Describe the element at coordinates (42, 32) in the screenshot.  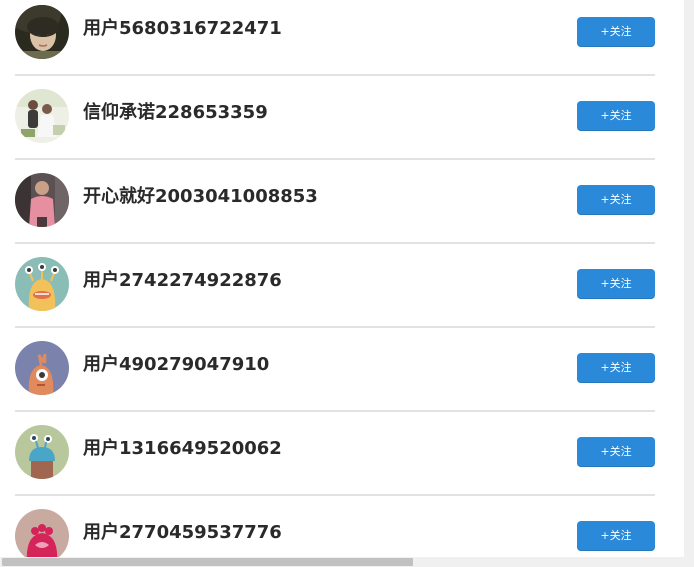
I see `photo-woman-avatar` at that location.